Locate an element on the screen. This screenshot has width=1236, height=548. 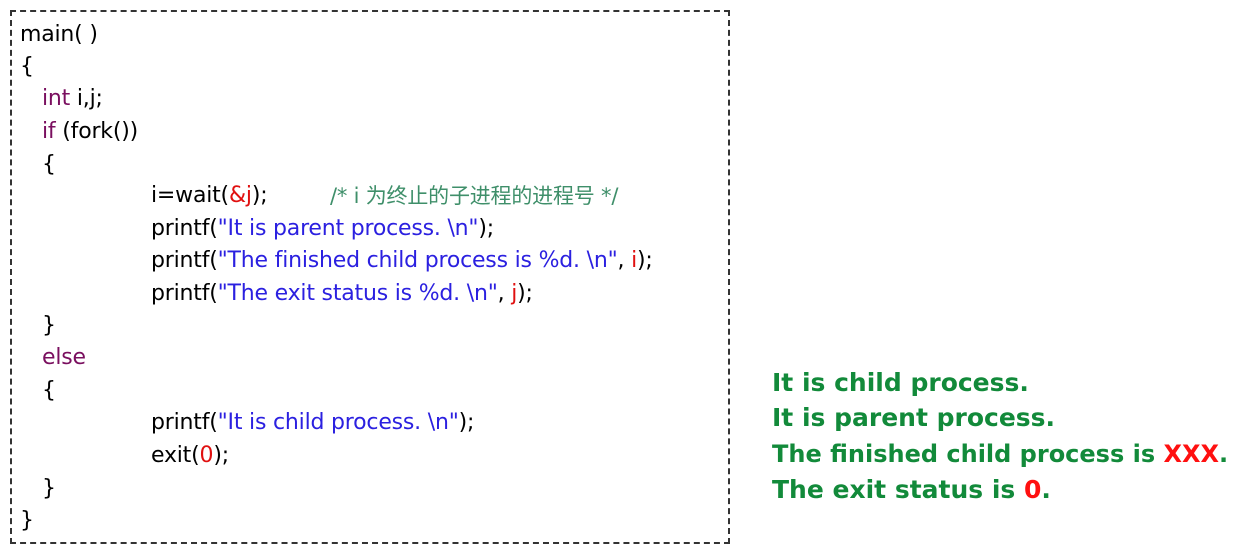
code-line-printf-child: printf("It is child process. \n"); is located at coordinates (312, 423).